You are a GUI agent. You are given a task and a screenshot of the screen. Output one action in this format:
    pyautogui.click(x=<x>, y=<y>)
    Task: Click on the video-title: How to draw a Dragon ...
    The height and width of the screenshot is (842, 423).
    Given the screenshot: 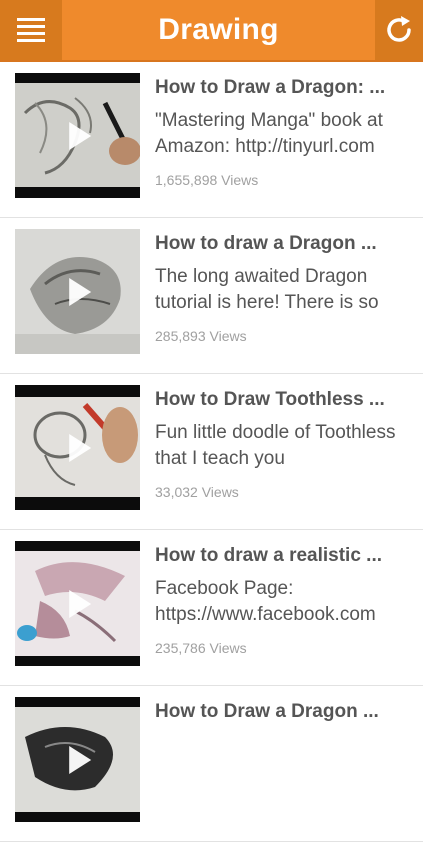 What is the action you would take?
    pyautogui.click(x=286, y=244)
    